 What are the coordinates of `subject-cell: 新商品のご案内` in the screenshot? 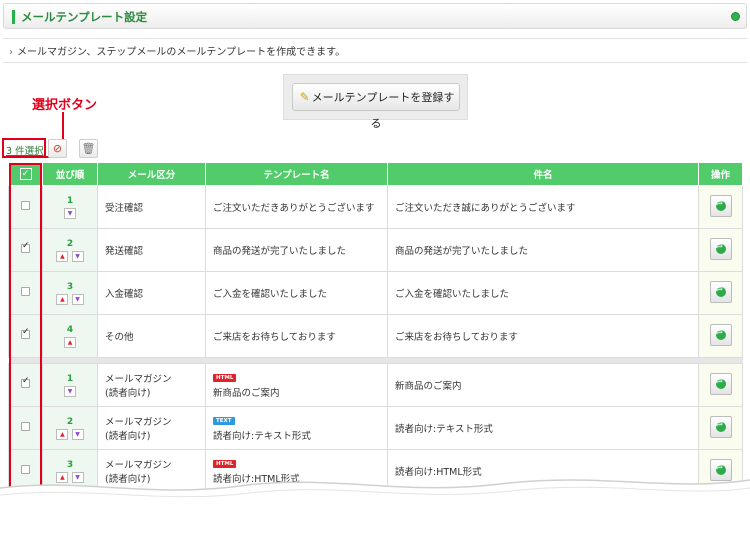 It's located at (543, 385).